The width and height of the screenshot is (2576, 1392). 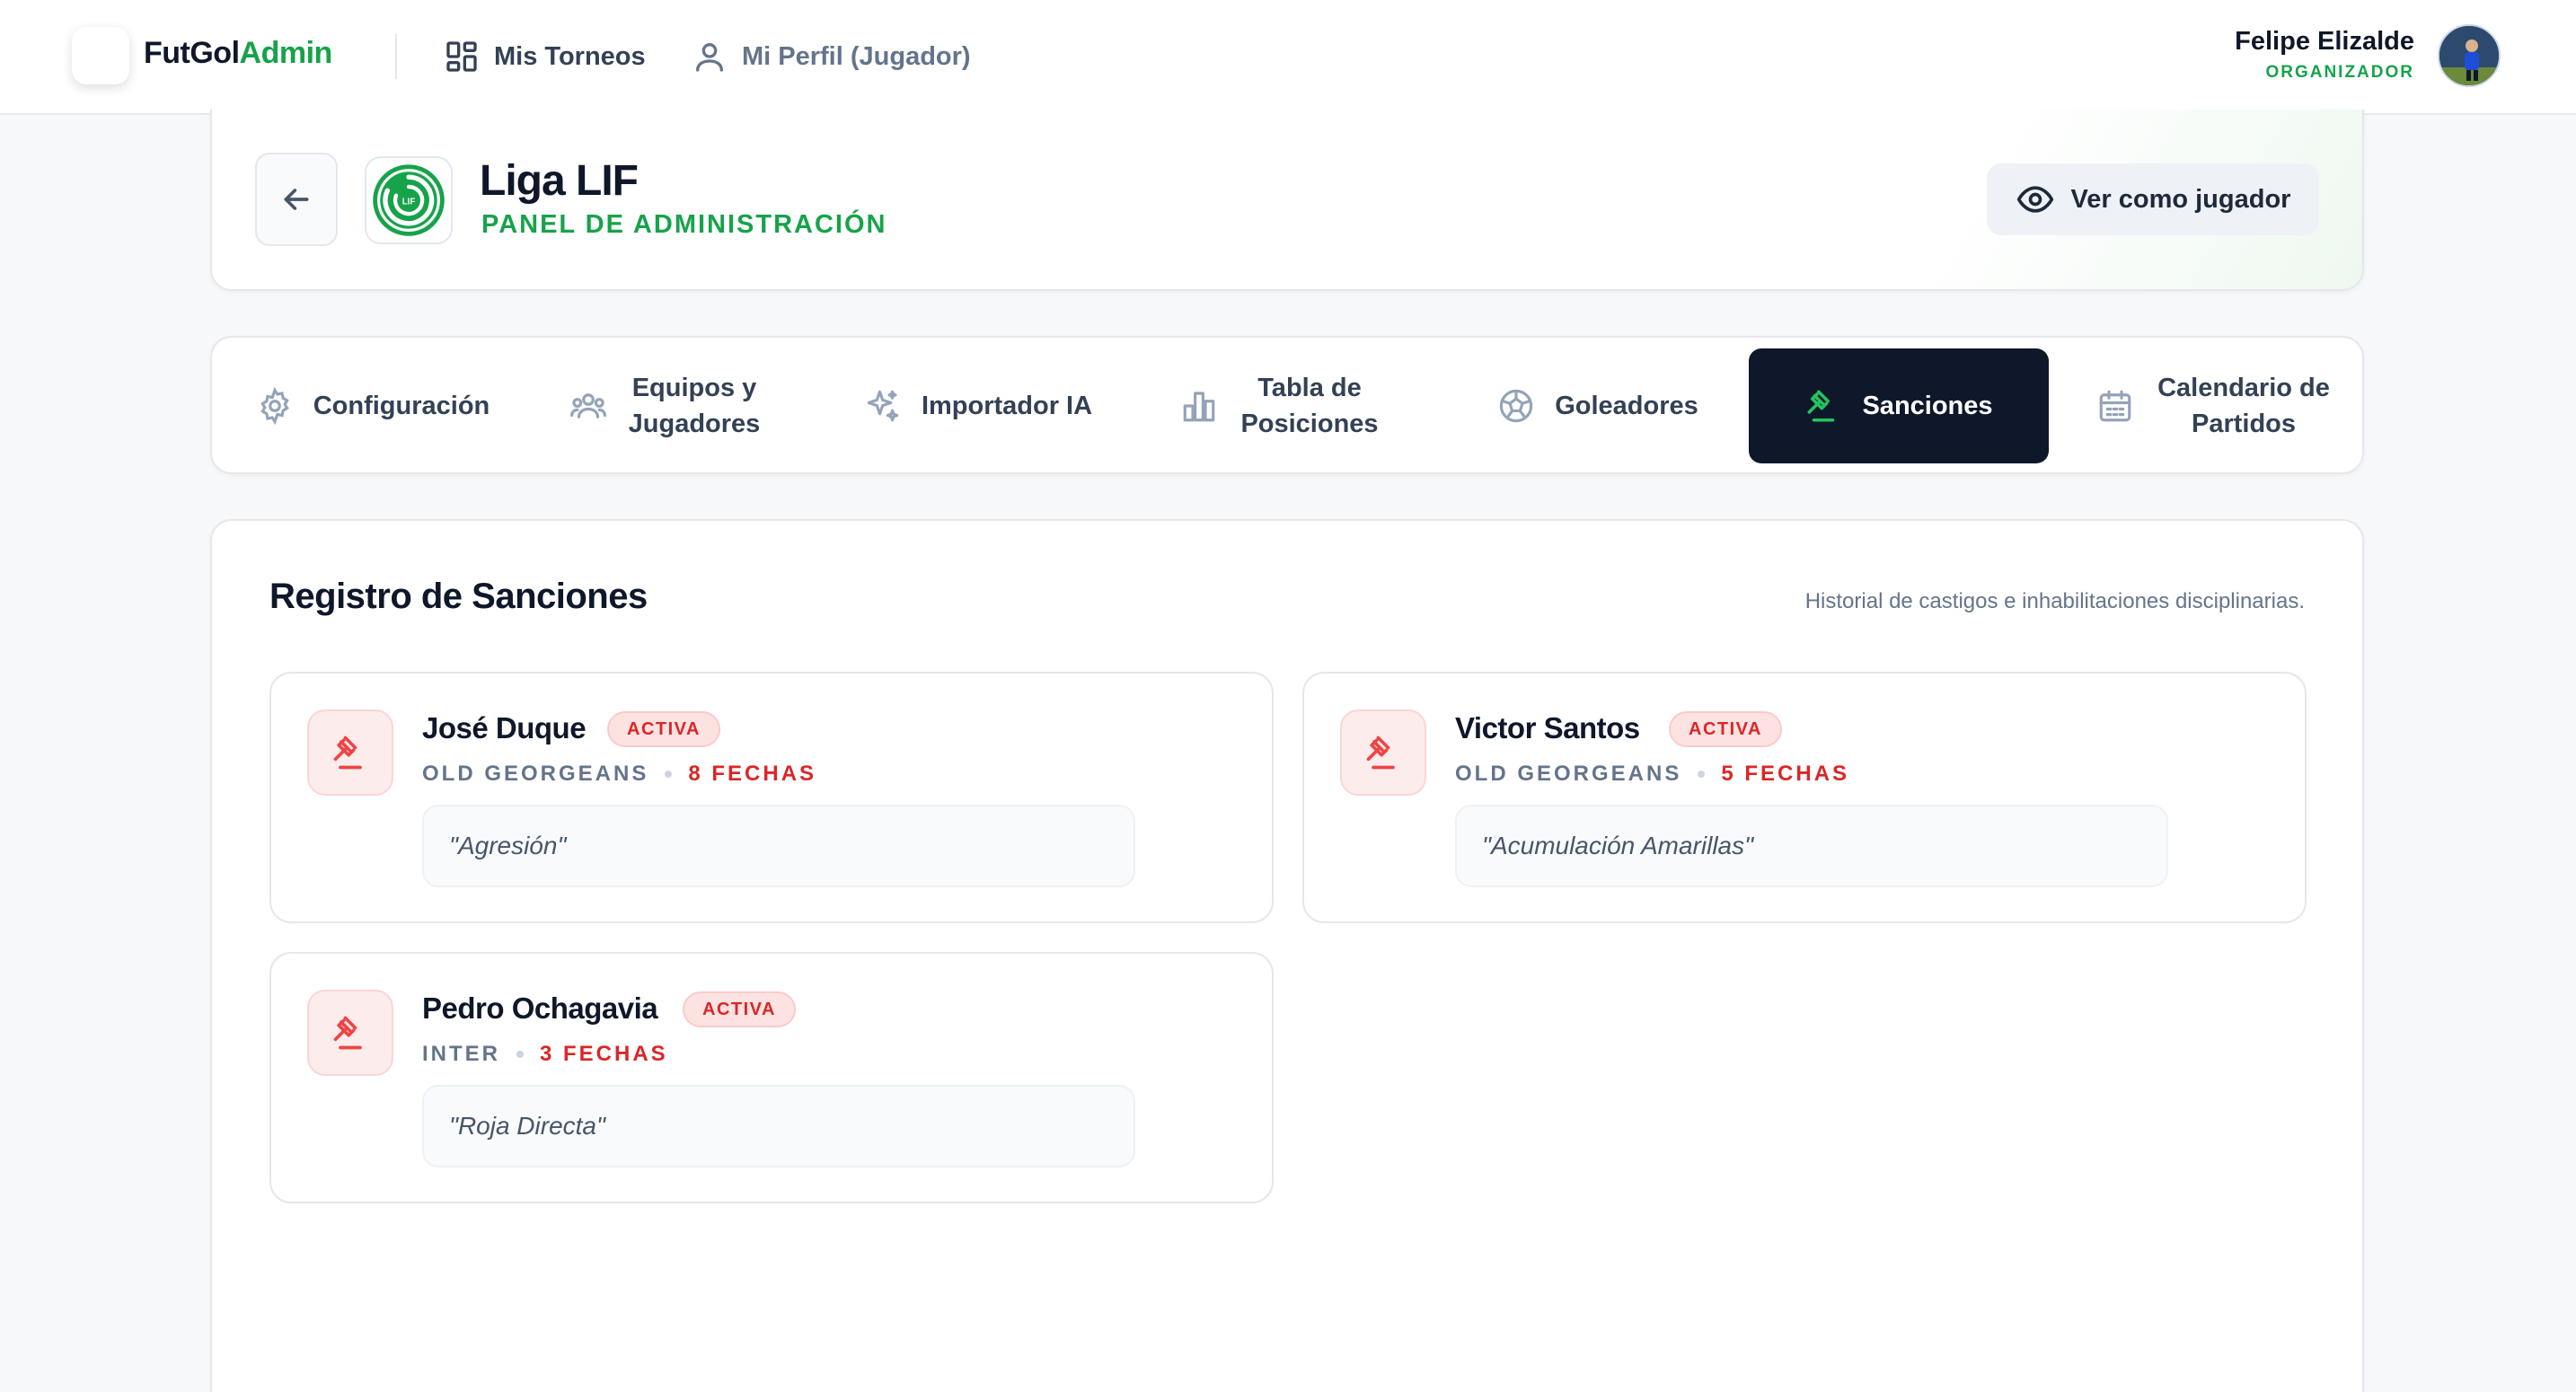 I want to click on back-button, so click(x=296, y=199).